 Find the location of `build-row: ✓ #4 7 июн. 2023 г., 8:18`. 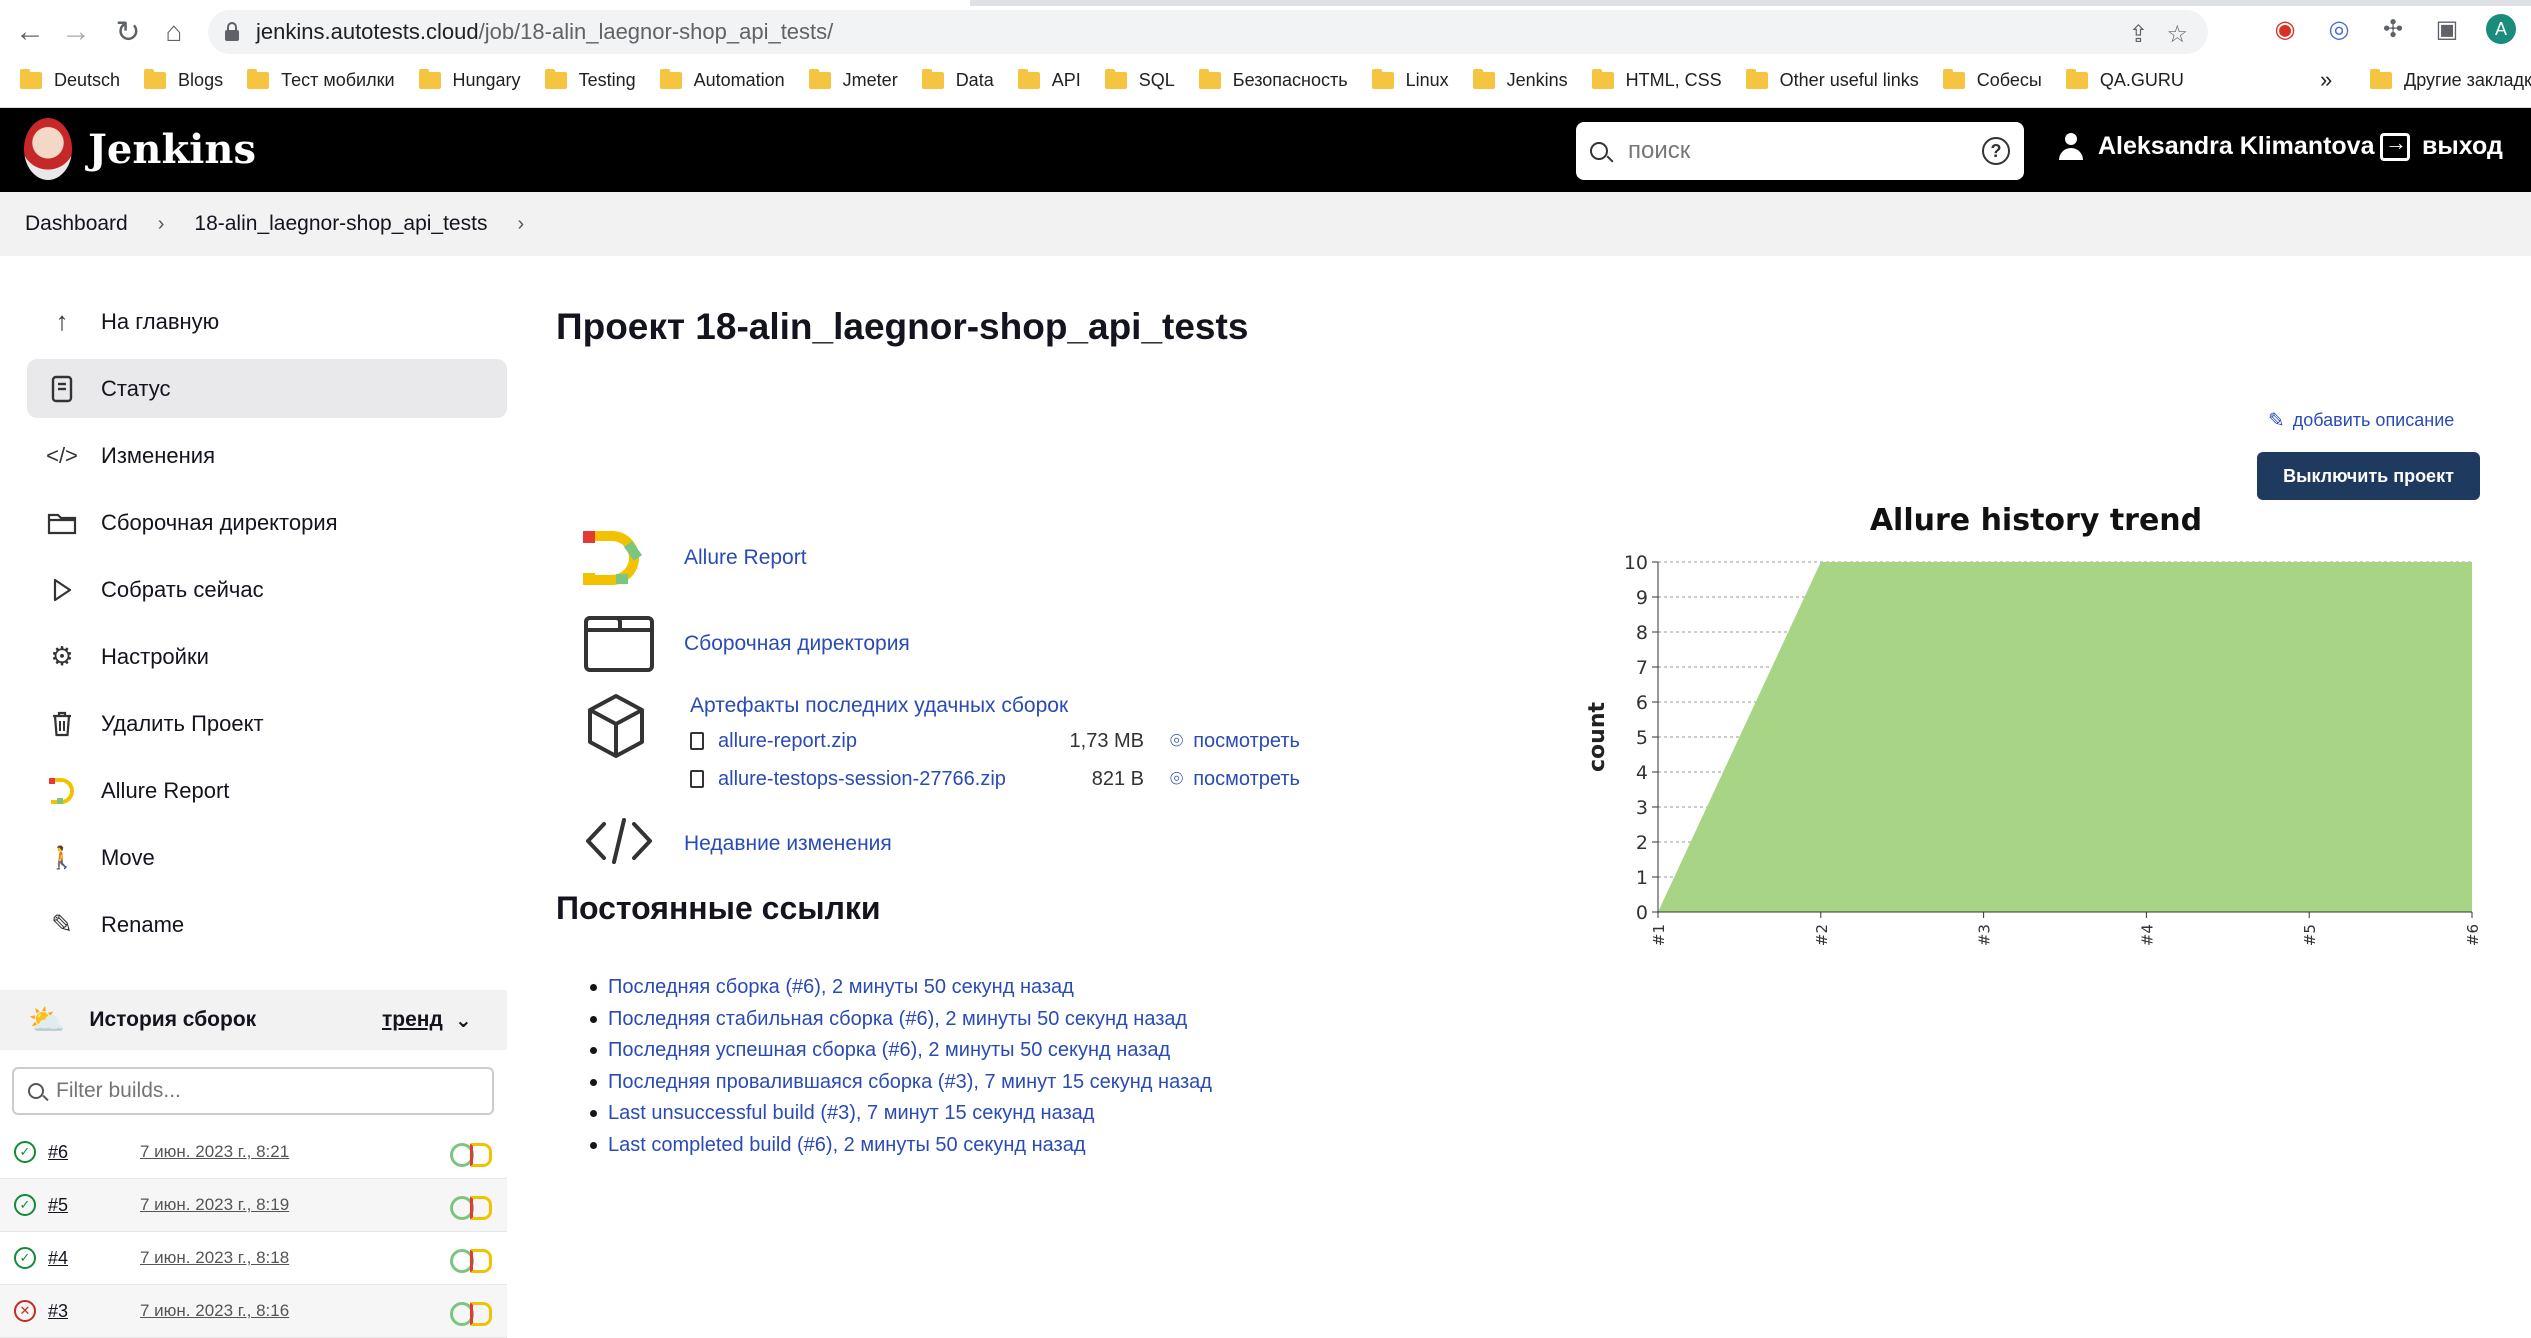

build-row: ✓ #4 7 июн. 2023 г., 8:18 is located at coordinates (253, 1258).